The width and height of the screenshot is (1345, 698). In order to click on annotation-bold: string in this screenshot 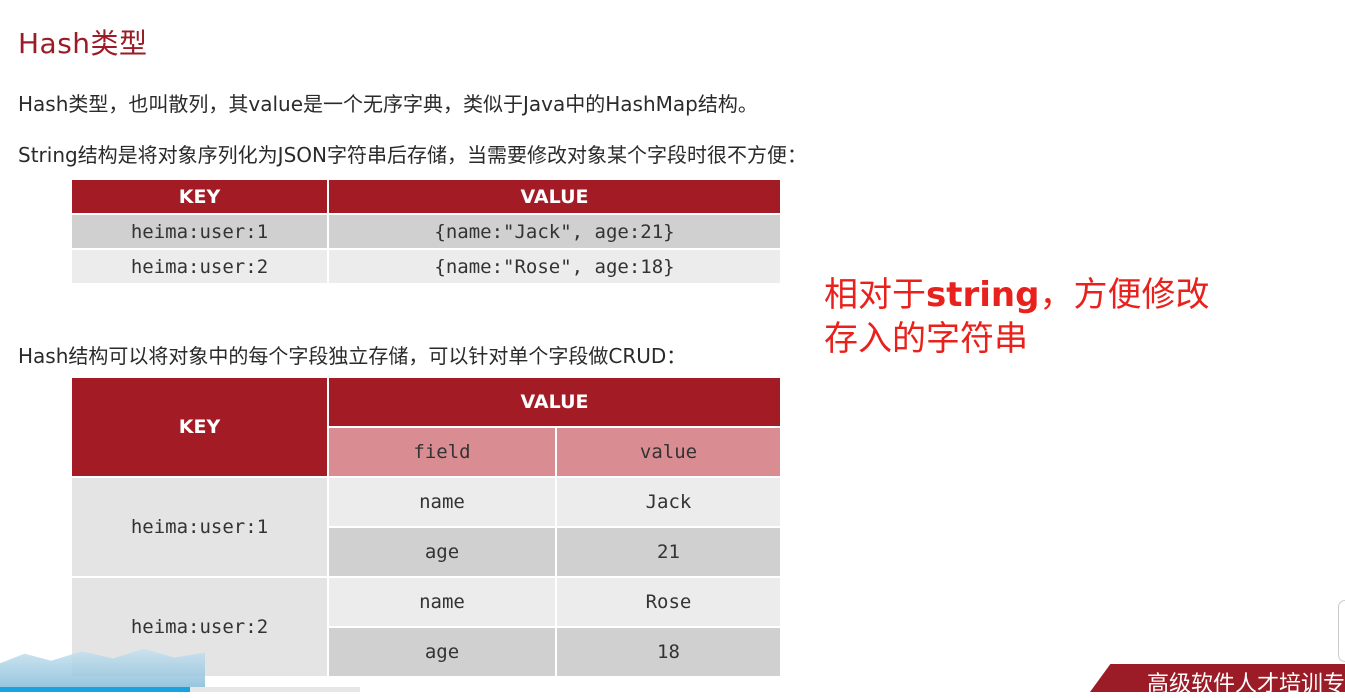, I will do `click(983, 295)`.